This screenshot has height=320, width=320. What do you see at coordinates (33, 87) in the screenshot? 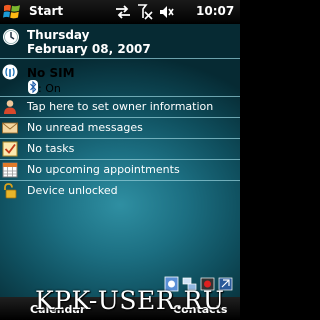
I see `bluetooth-icon` at bounding box center [33, 87].